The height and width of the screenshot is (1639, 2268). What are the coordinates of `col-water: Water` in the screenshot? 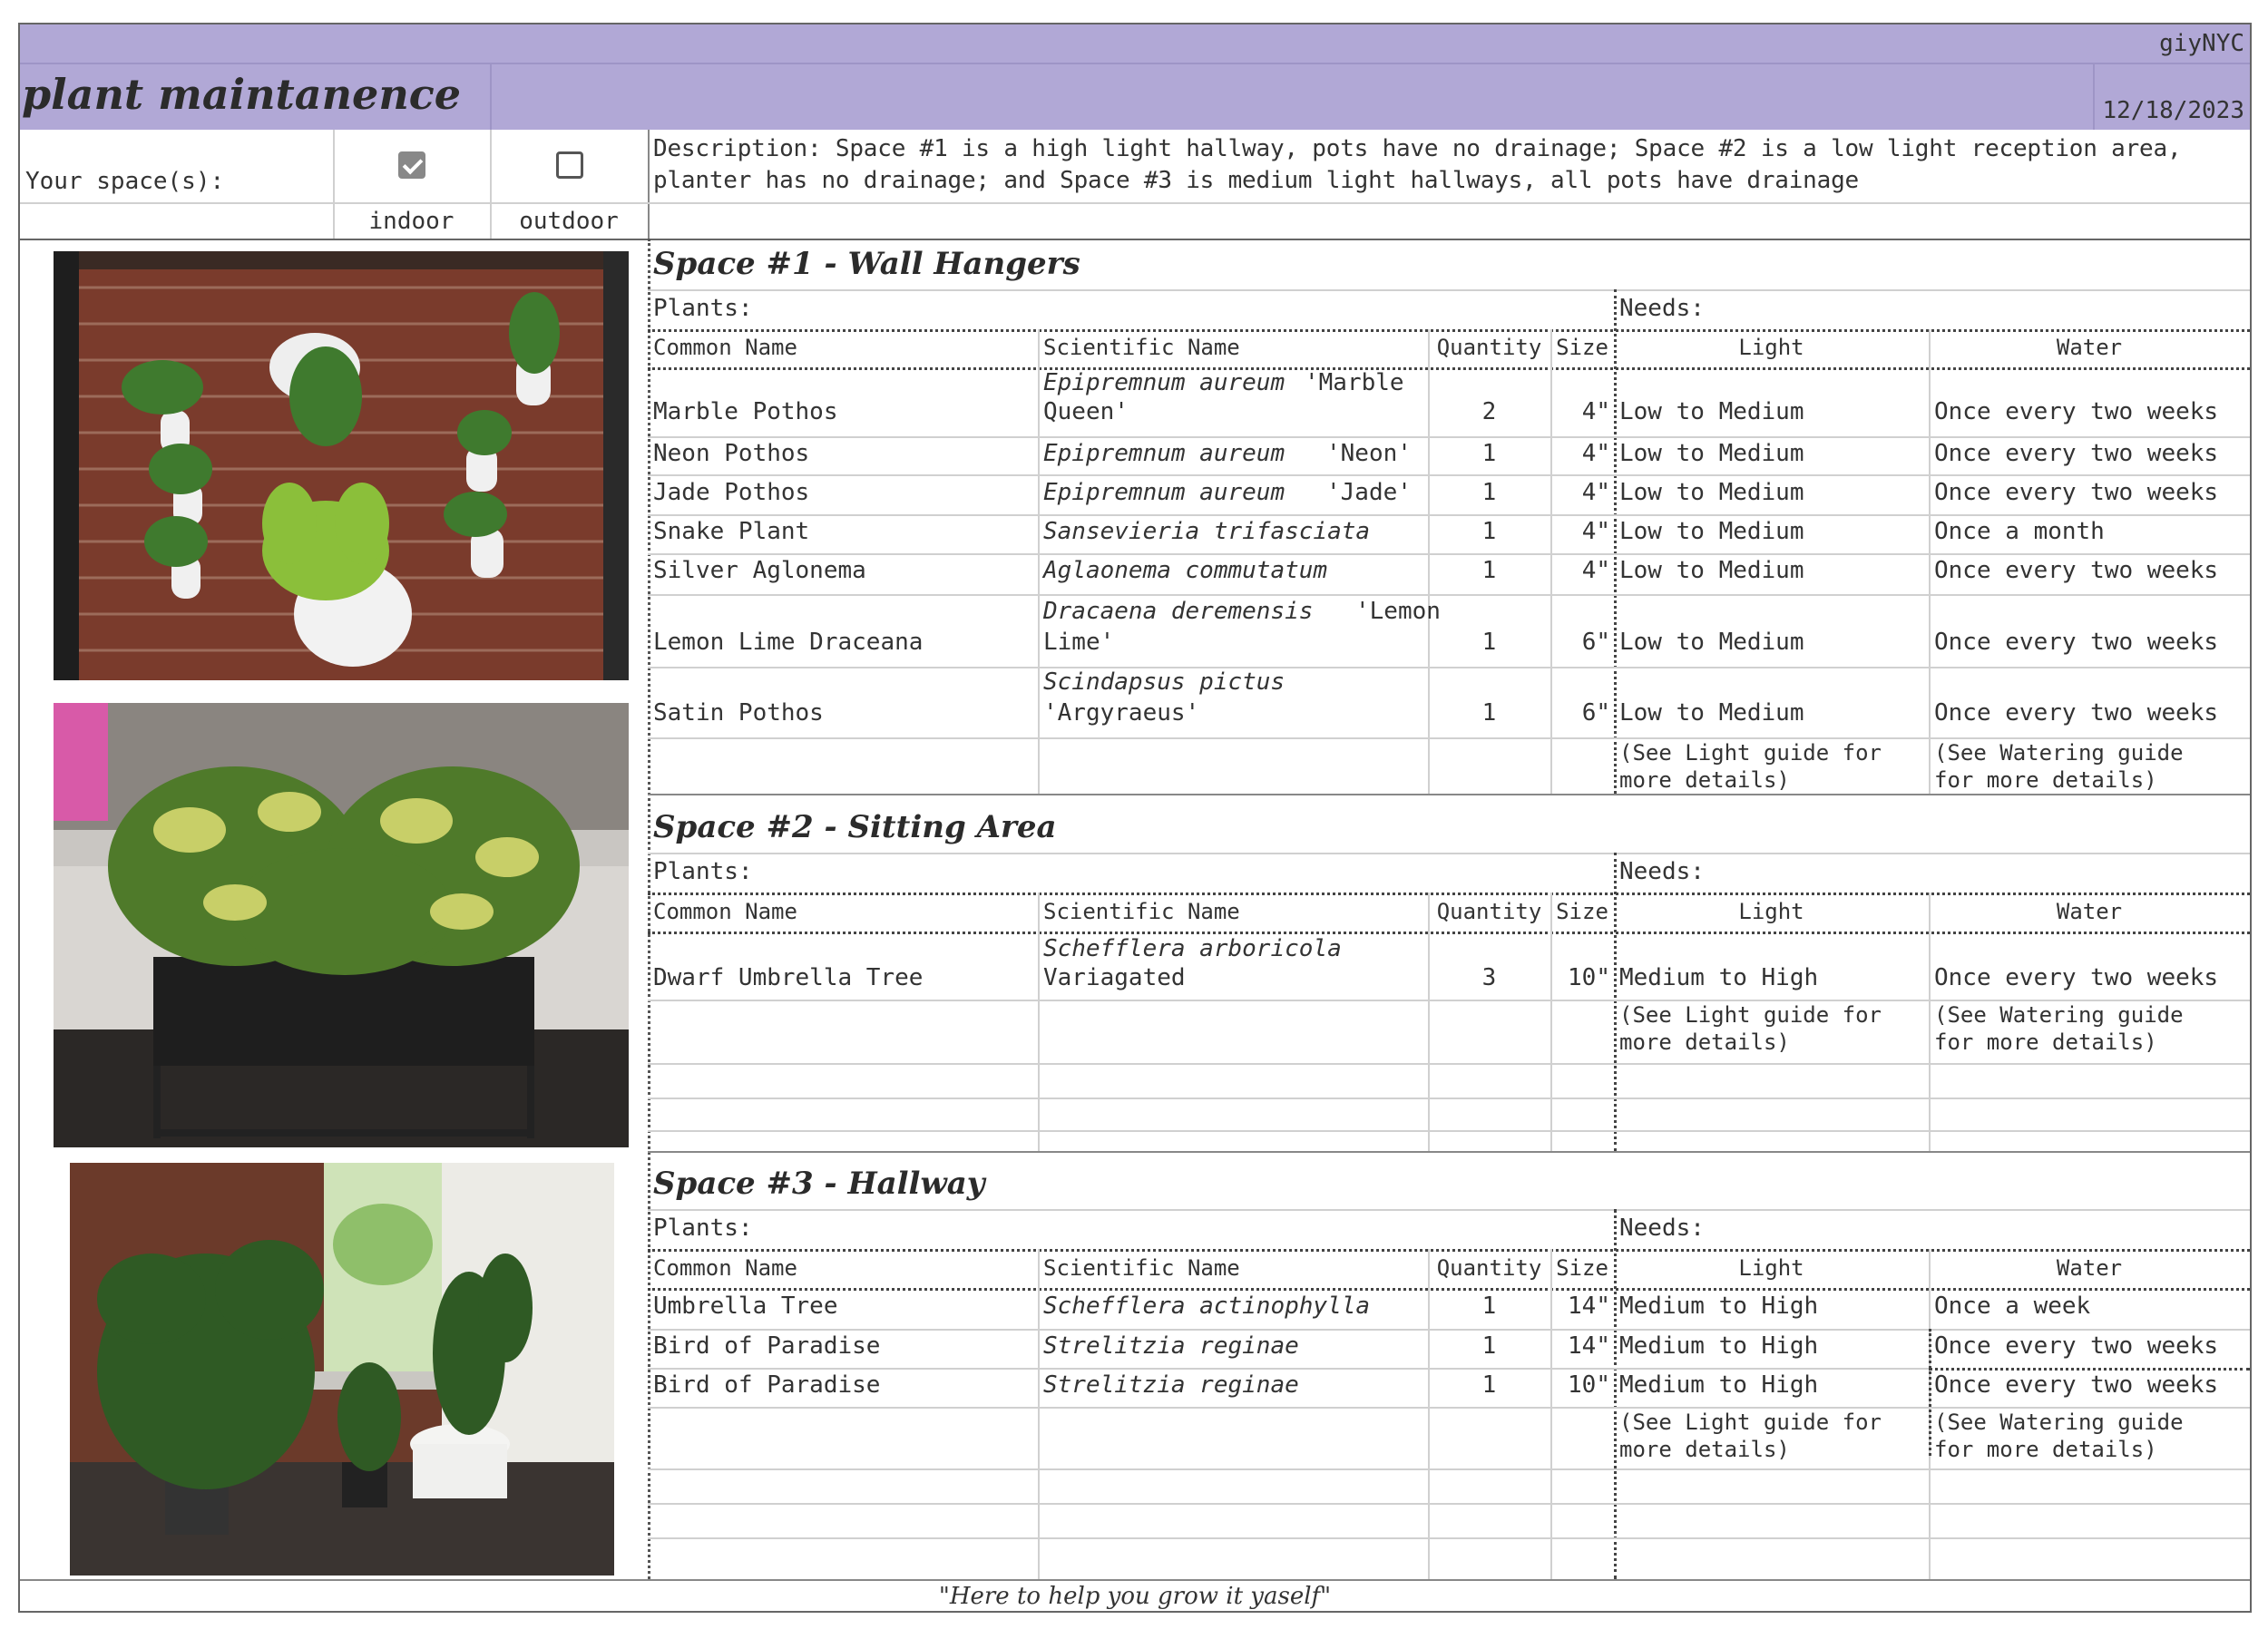 It's located at (2089, 347).